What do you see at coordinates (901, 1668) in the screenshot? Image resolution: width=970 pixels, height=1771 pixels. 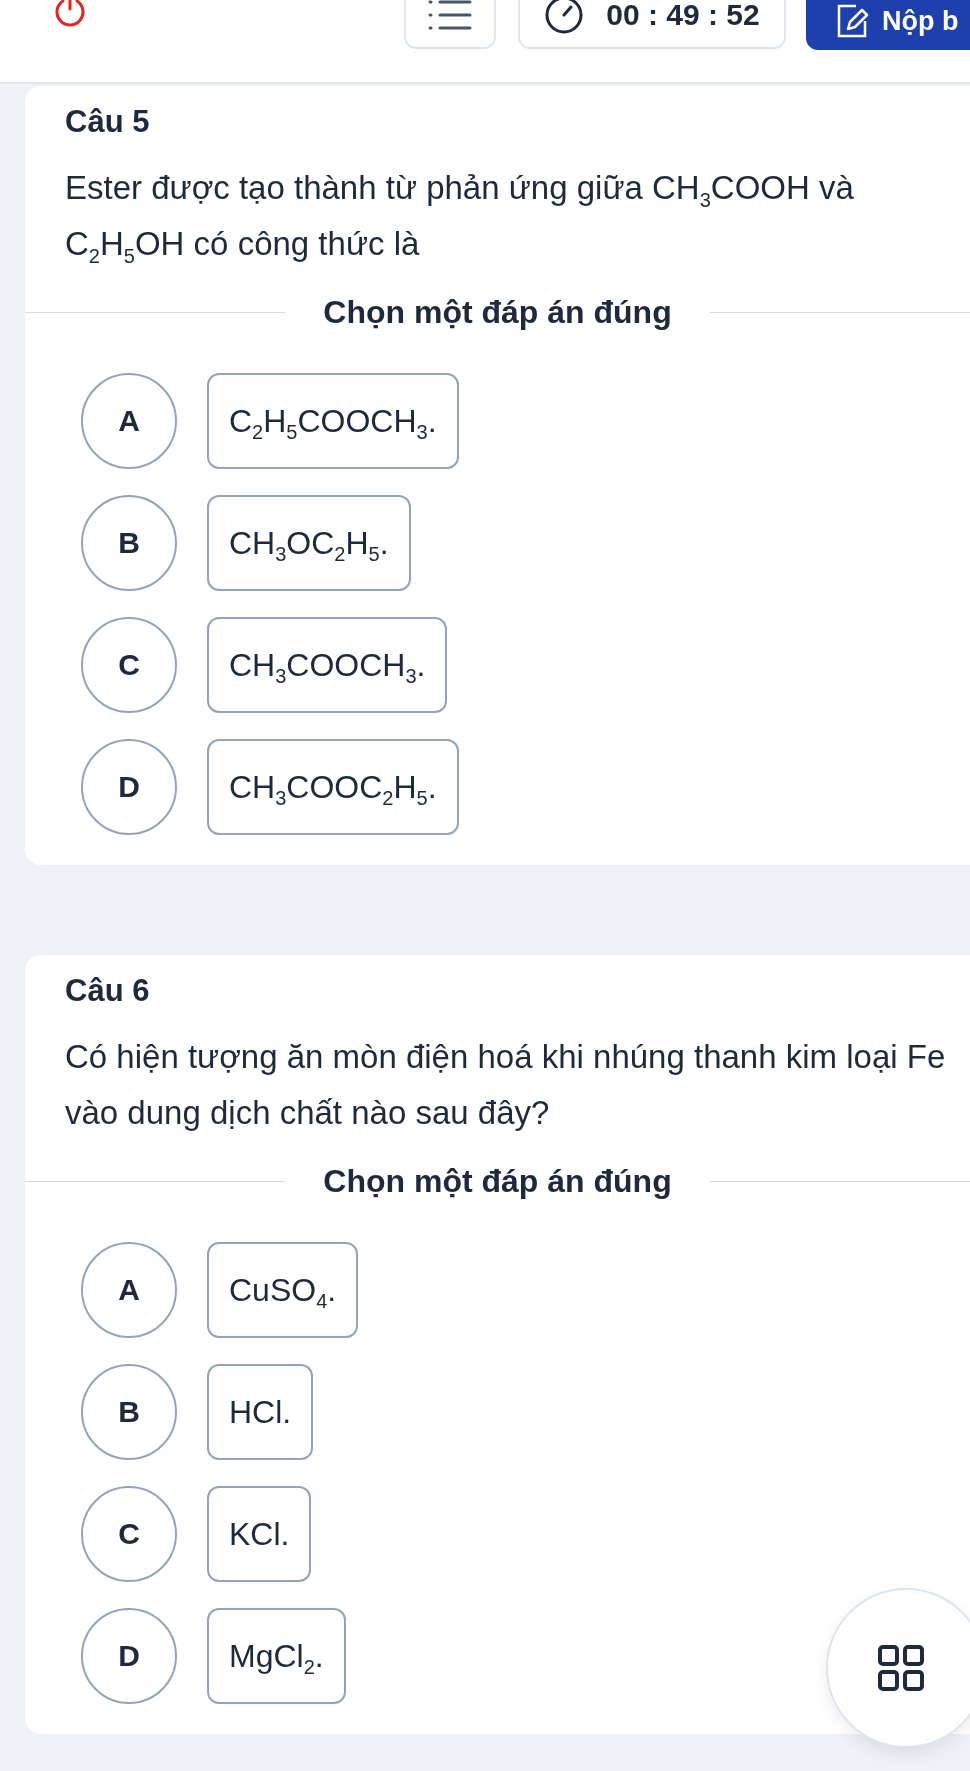 I see `grid-icon` at bounding box center [901, 1668].